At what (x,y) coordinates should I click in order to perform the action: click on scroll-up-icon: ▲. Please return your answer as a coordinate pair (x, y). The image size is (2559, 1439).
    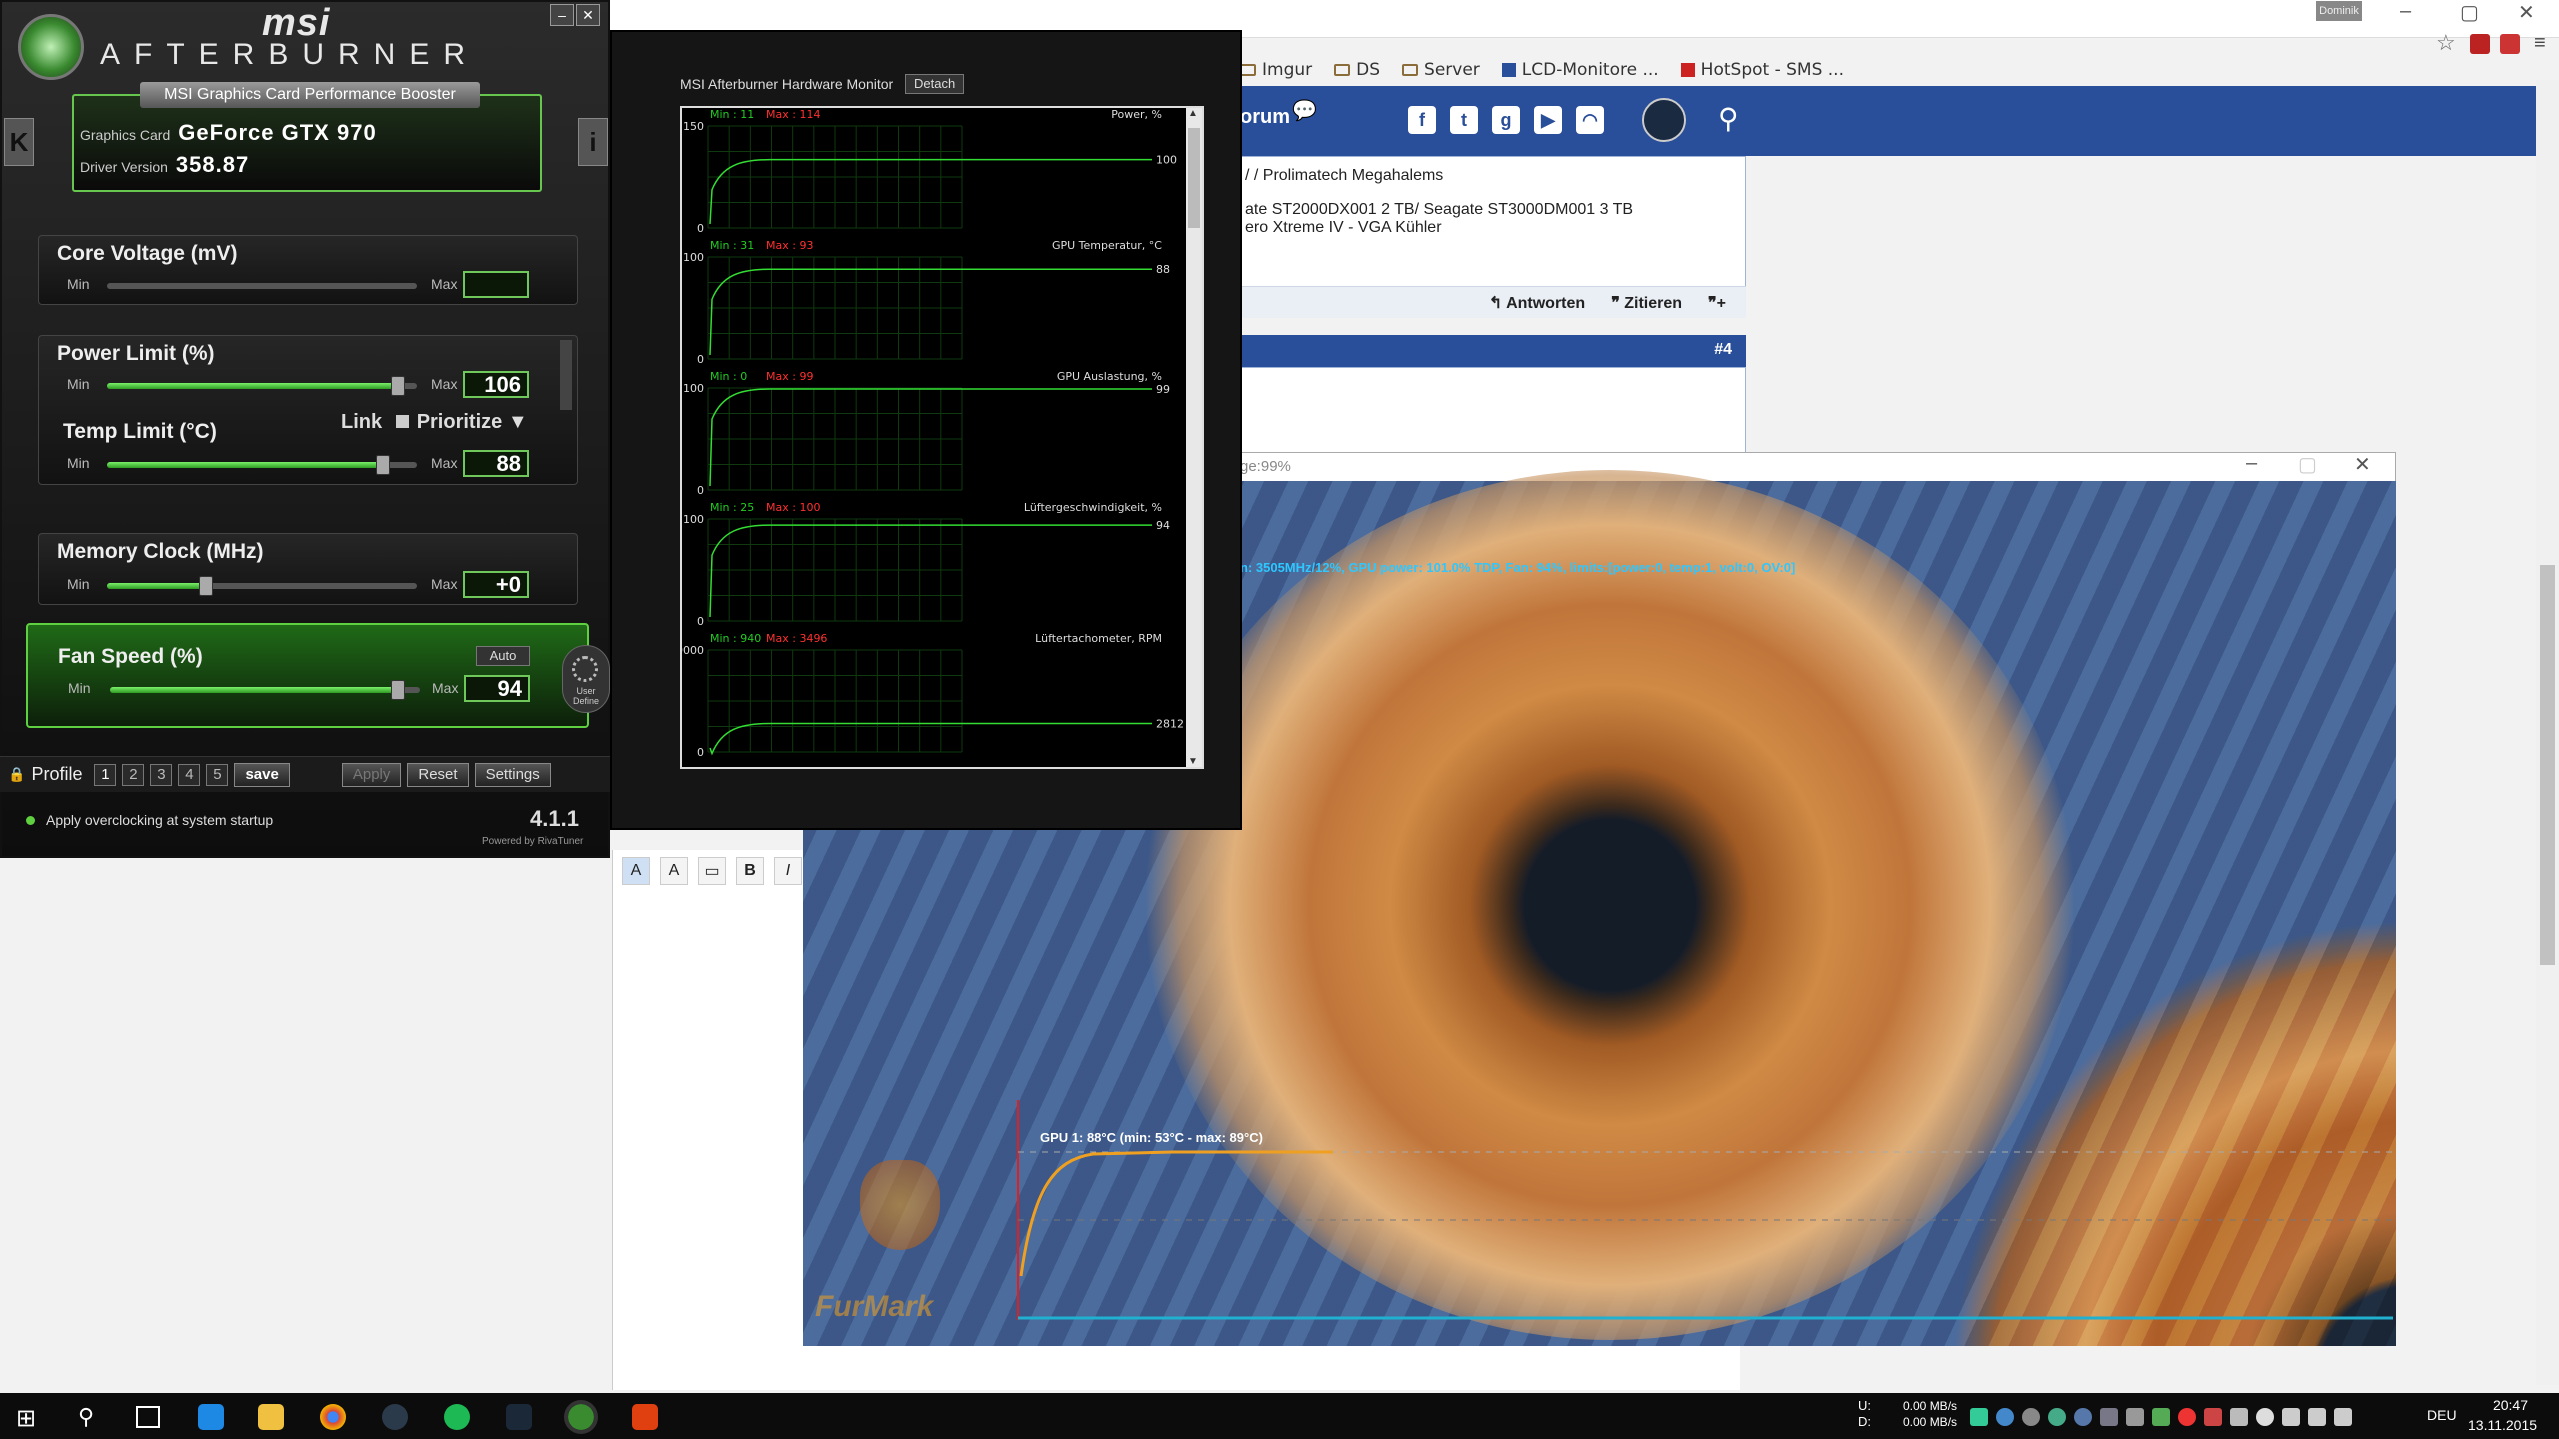
    Looking at the image, I should click on (1193, 113).